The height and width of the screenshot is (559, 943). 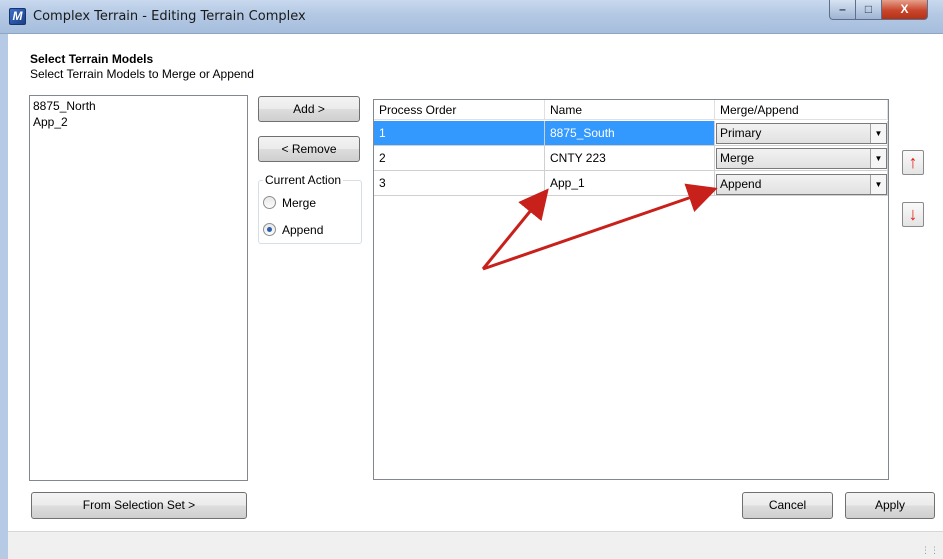 I want to click on append-radio-option: Append, so click(x=293, y=230).